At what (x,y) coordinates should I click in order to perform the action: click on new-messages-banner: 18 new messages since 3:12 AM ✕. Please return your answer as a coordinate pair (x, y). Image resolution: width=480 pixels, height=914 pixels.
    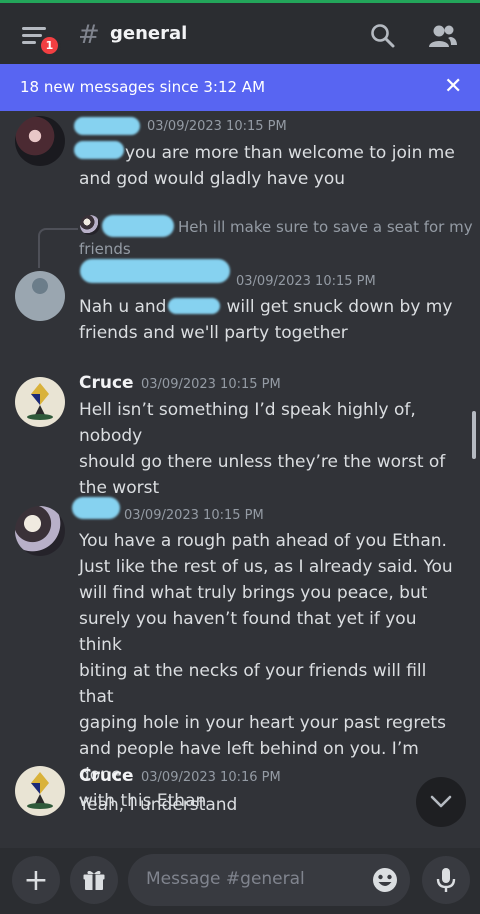
    Looking at the image, I should click on (240, 87).